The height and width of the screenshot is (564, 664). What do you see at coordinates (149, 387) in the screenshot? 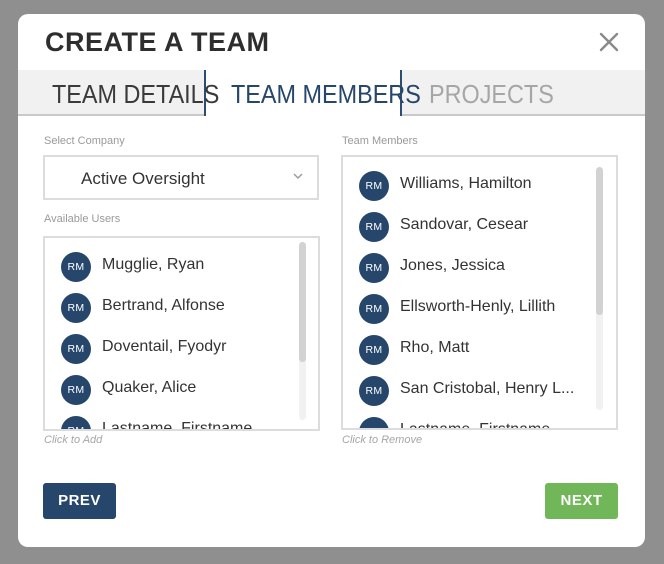
I see `user-name: Quaker, Alice` at bounding box center [149, 387].